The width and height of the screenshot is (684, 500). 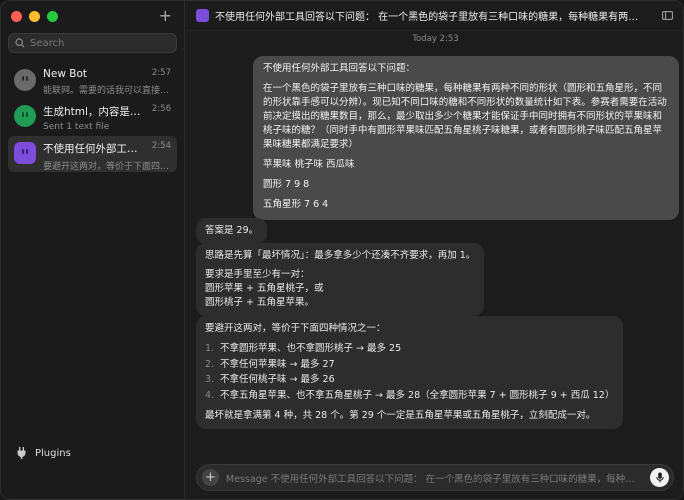 What do you see at coordinates (295, 328) in the screenshot?
I see `message-paragraph: 要避开这两对，等价于下面四种情况之一：` at bounding box center [295, 328].